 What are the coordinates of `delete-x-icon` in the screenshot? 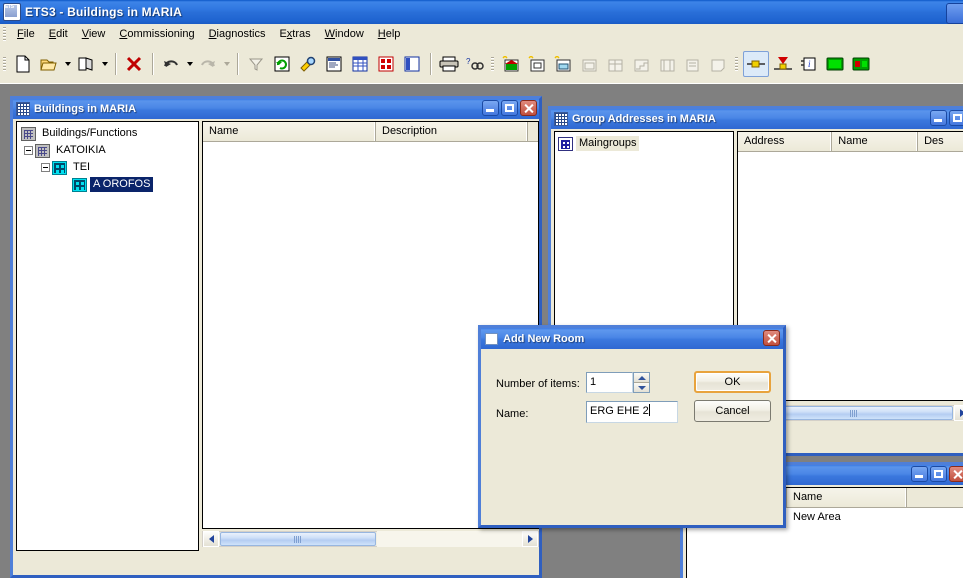 It's located at (134, 64).